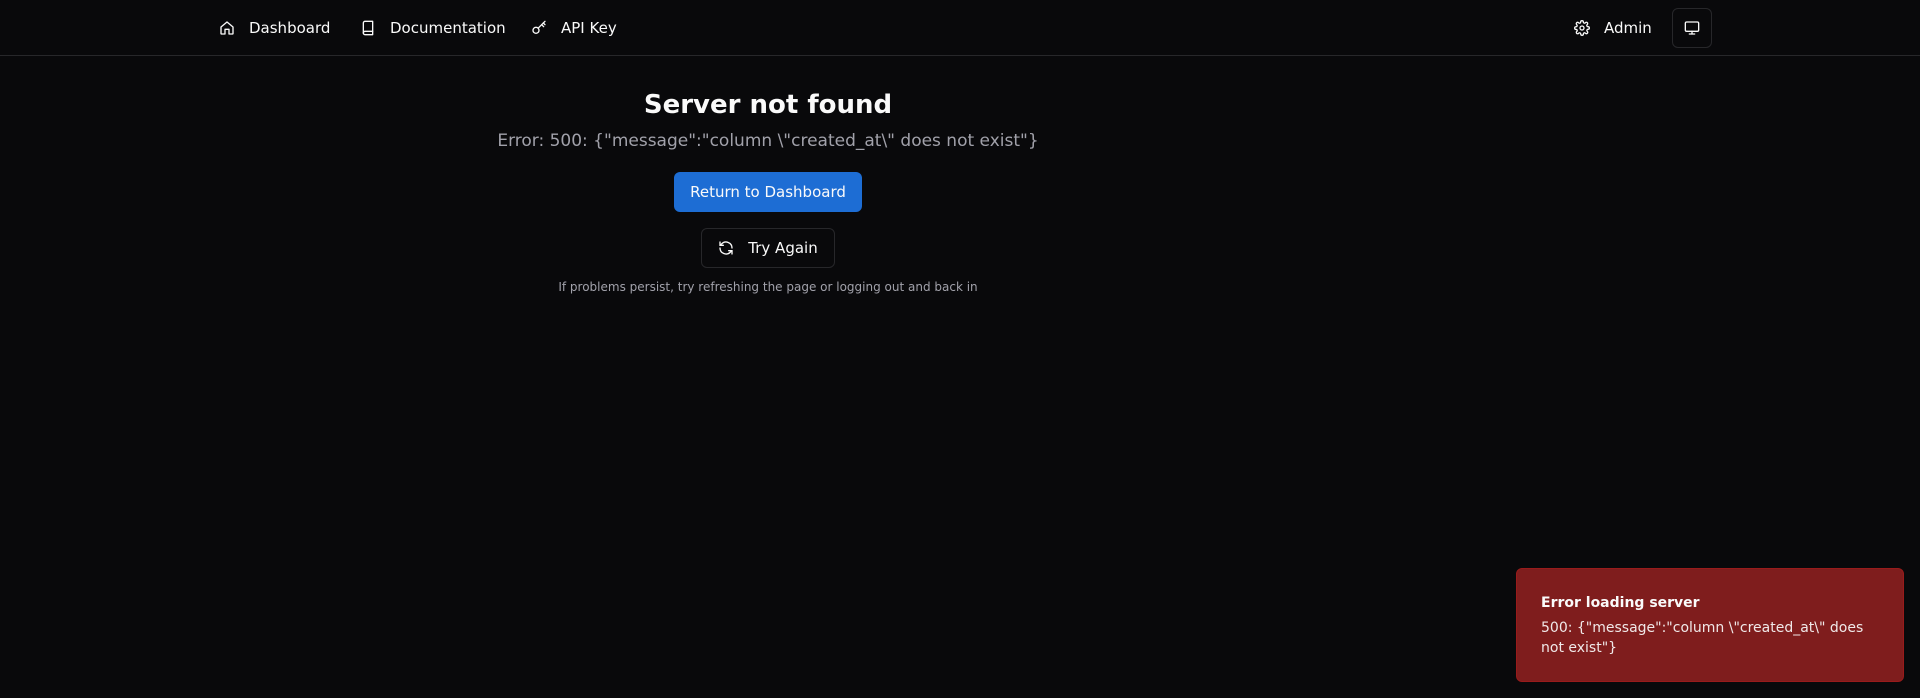  Describe the element at coordinates (227, 28) in the screenshot. I see `home-icon` at that location.